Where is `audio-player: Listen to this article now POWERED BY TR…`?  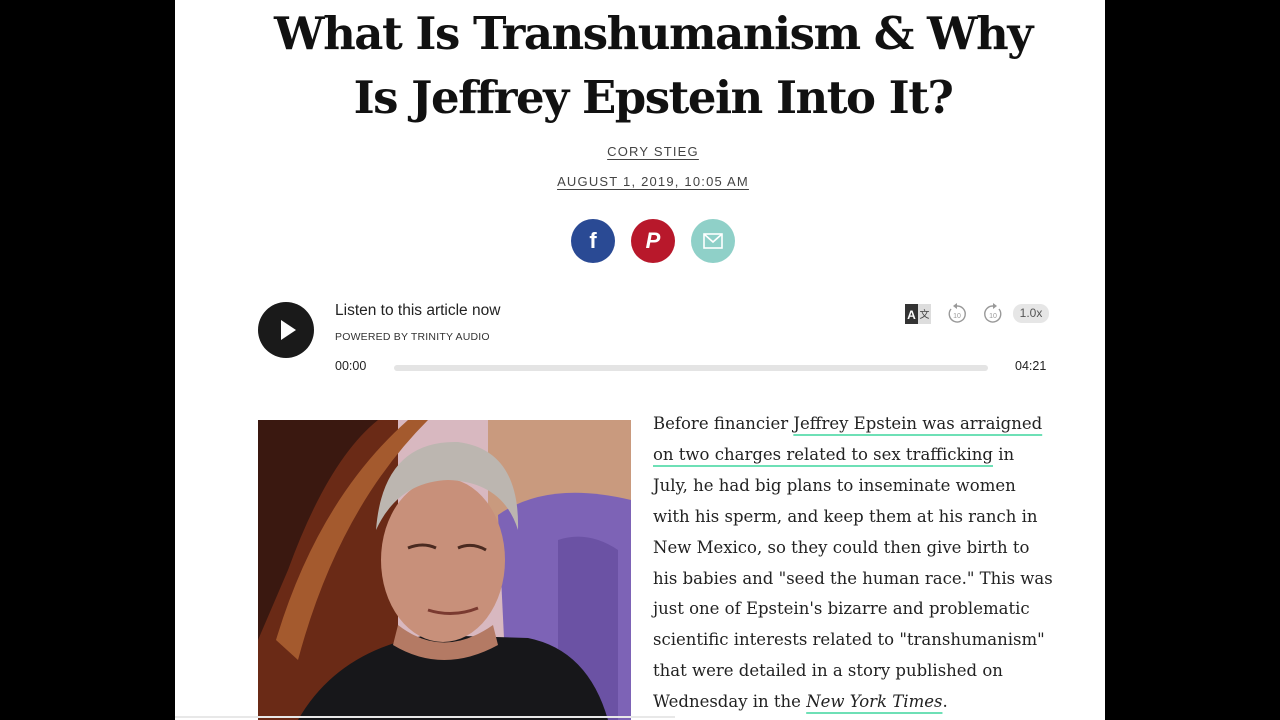 audio-player: Listen to this article now POWERED BY TR… is located at coordinates (653, 340).